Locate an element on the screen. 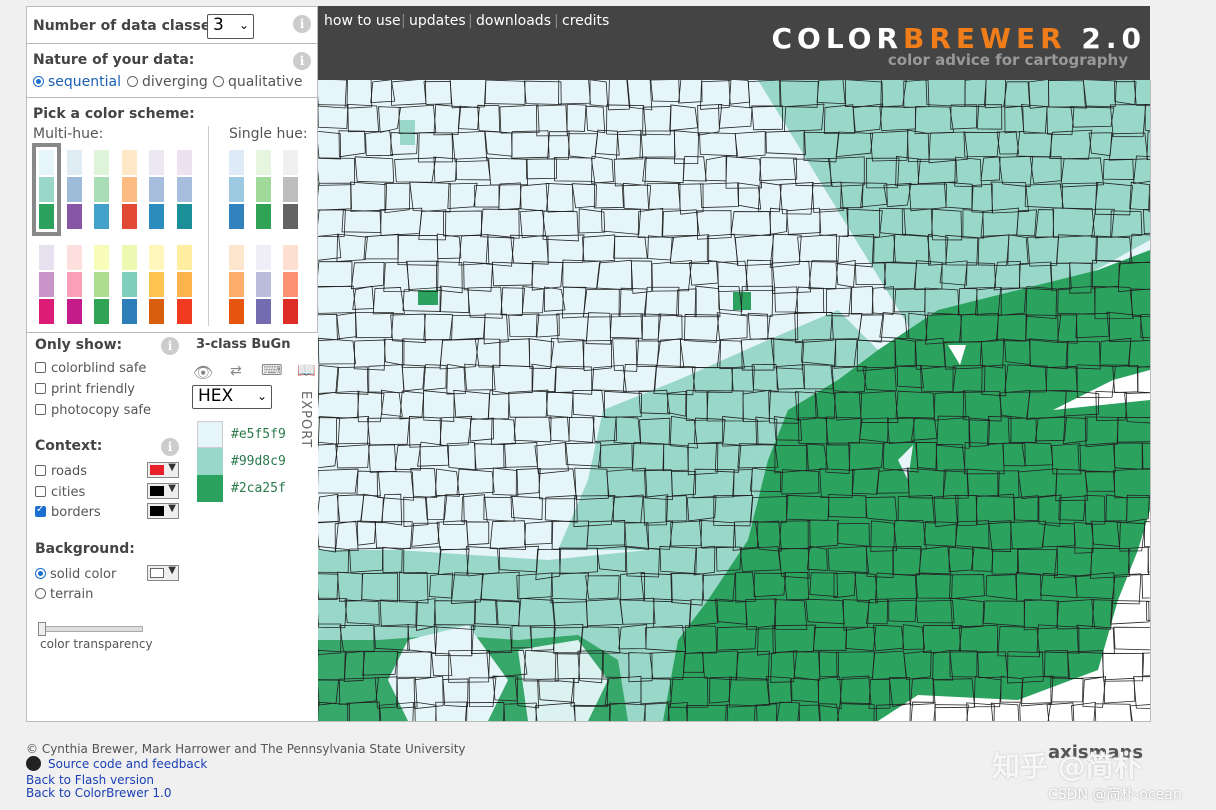 This screenshot has width=1216, height=810. map-county is located at coordinates (407, 132).